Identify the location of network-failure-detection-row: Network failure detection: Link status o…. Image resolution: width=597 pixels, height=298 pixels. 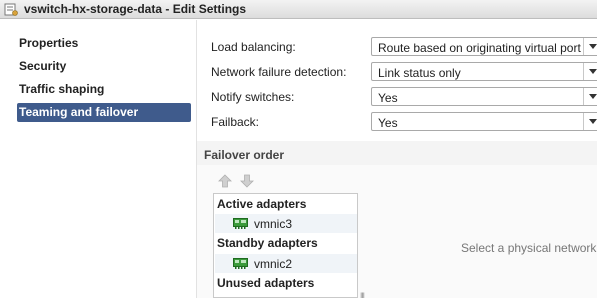
(404, 72).